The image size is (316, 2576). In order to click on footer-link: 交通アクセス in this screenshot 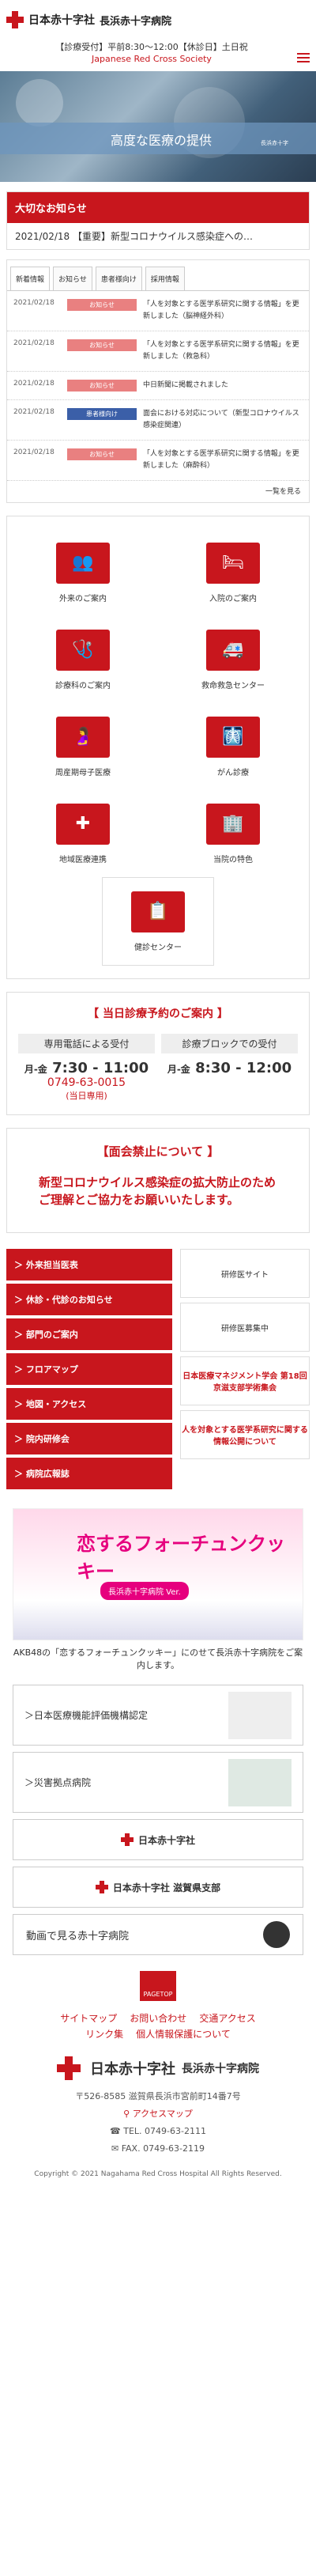, I will do `click(227, 2019)`.